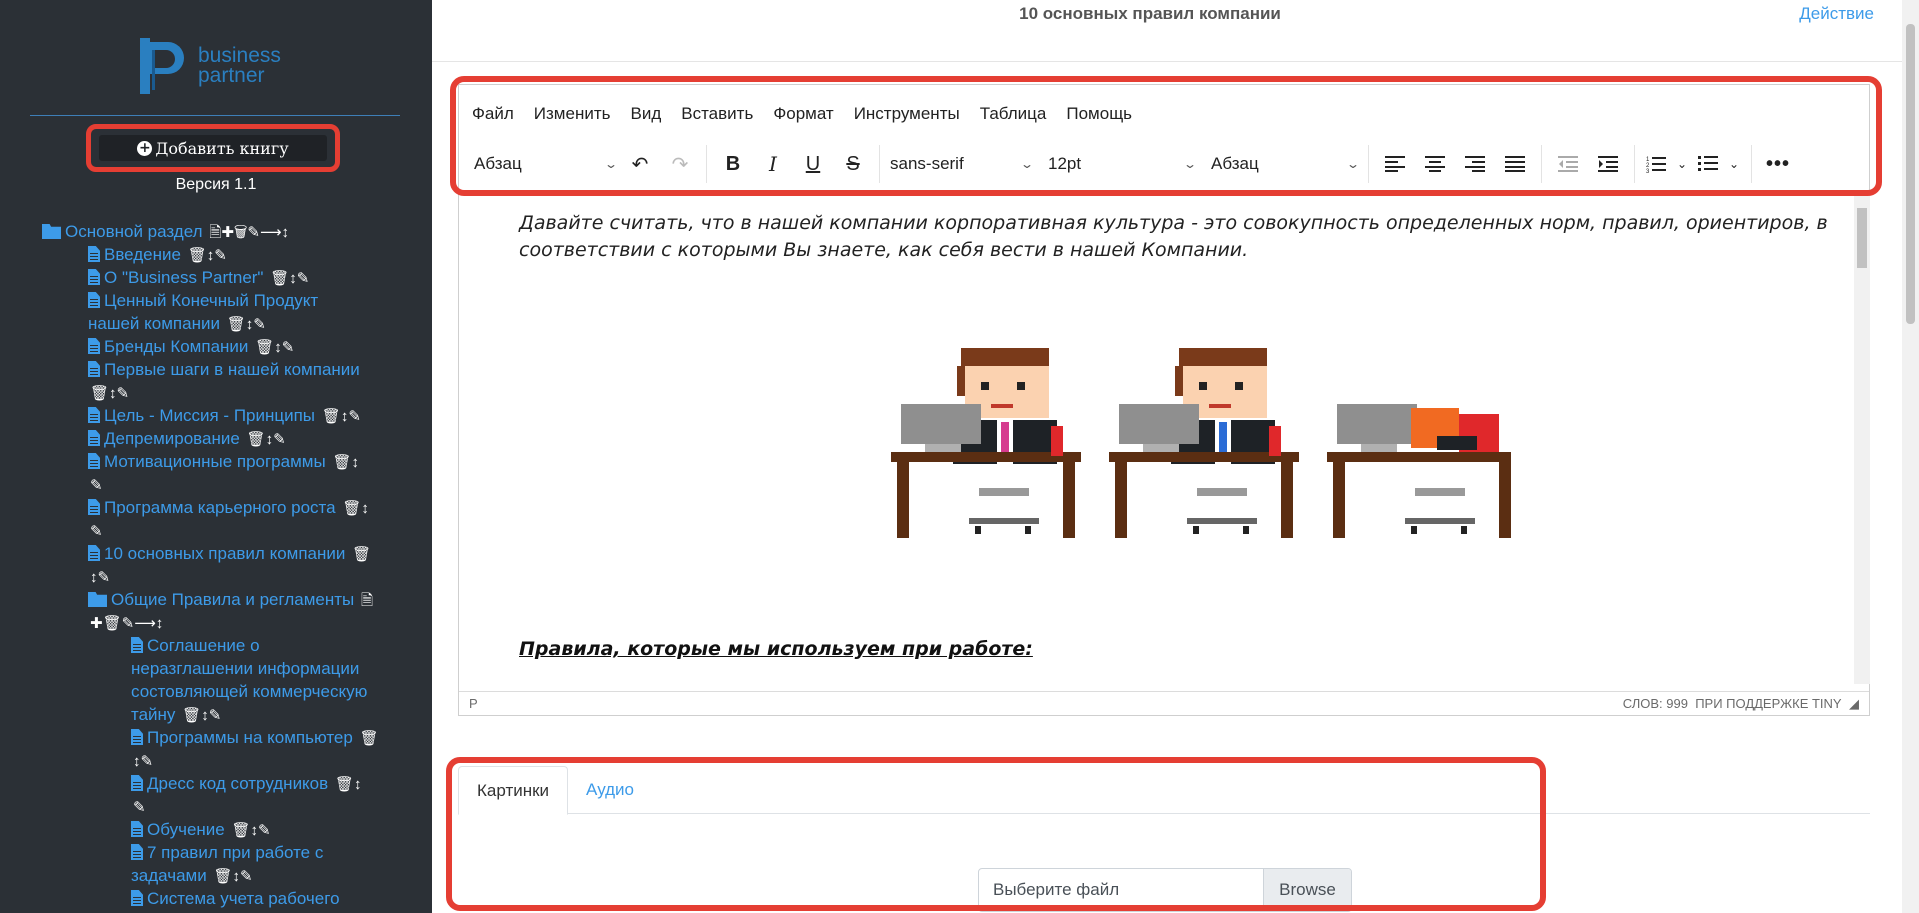 The width and height of the screenshot is (1919, 913). I want to click on tree-subitem-label: неразглашении информации, so click(245, 668).